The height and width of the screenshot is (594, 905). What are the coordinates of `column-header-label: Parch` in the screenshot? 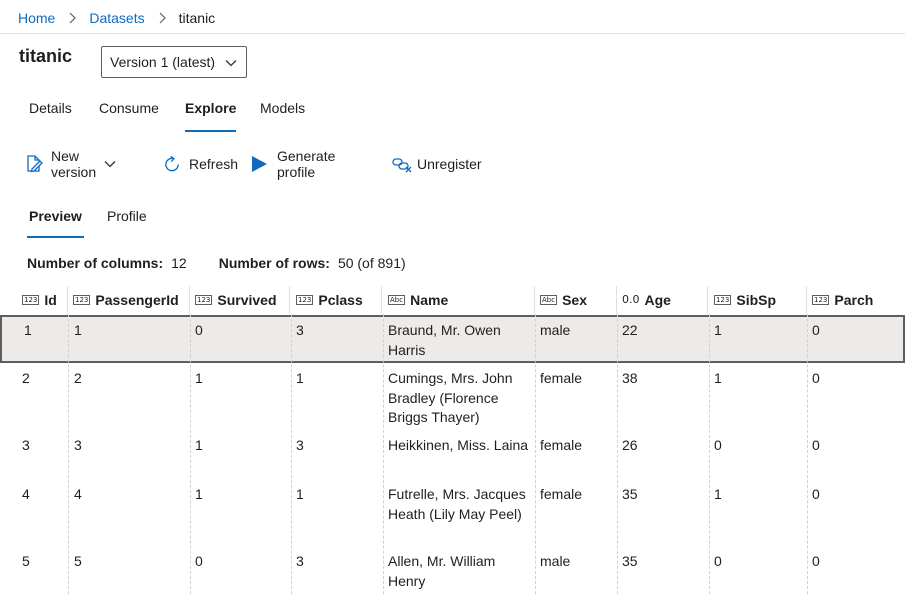 It's located at (854, 300).